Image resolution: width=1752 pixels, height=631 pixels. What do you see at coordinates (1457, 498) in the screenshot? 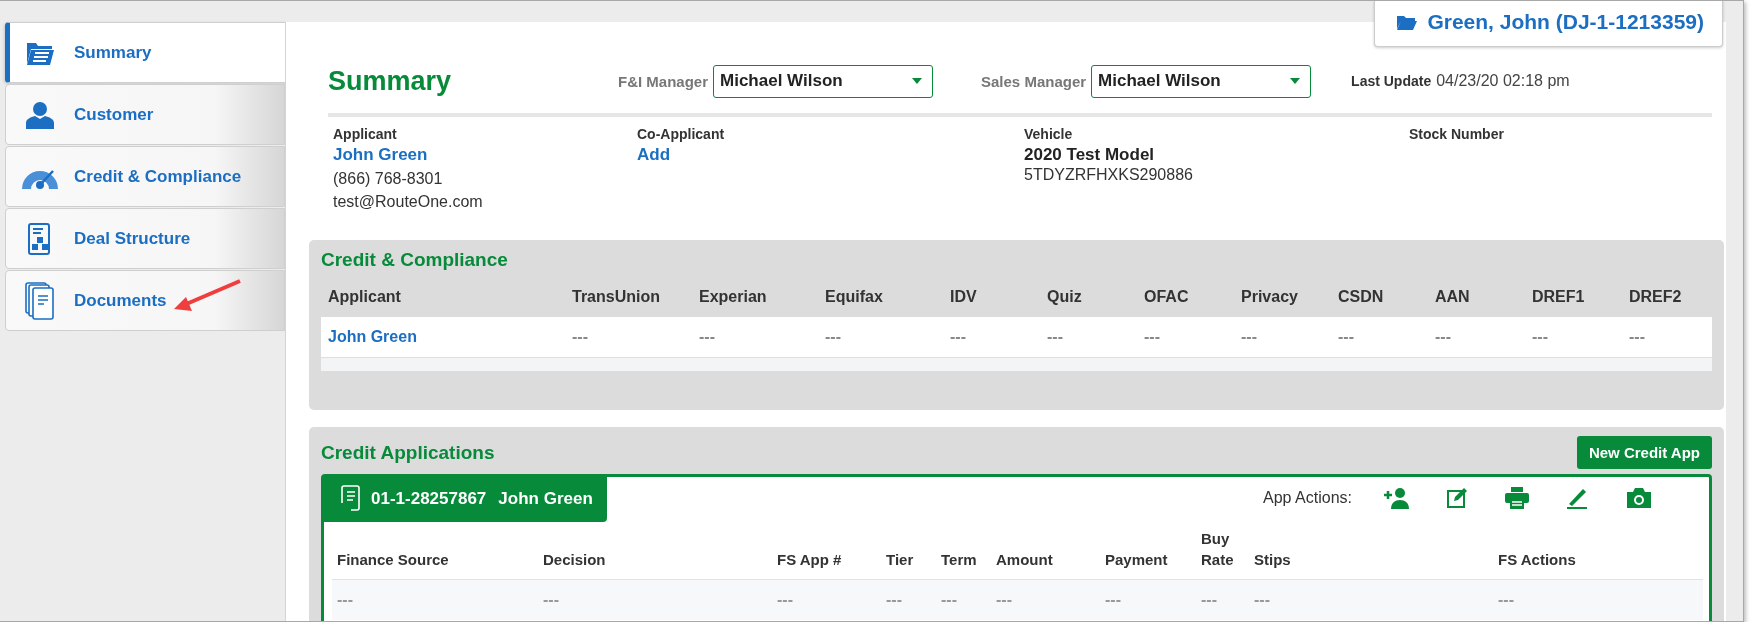
I see `edit-icon` at bounding box center [1457, 498].